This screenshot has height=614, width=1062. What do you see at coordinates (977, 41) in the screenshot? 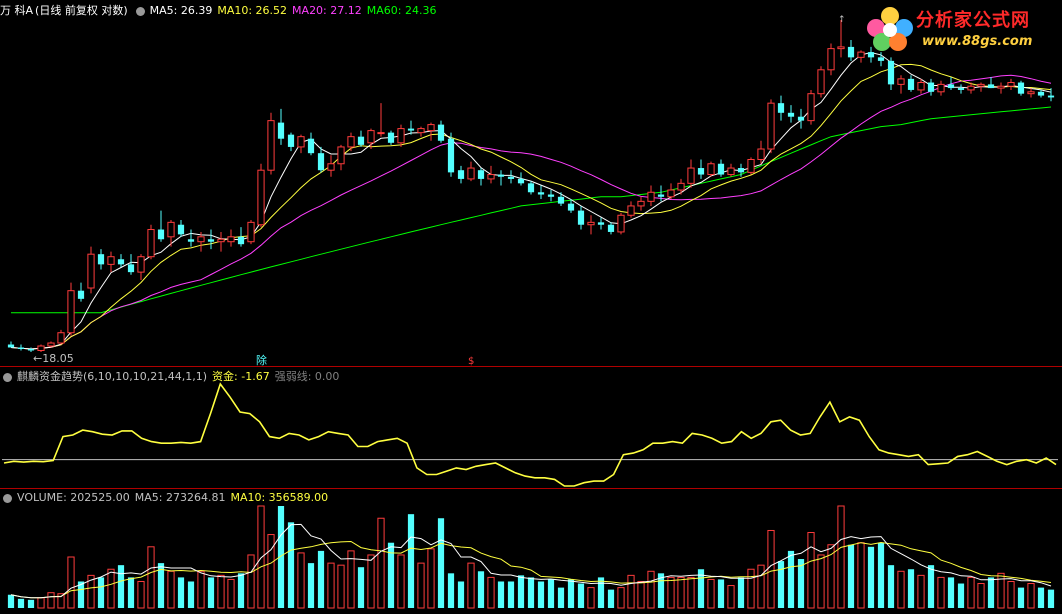
I see `logo-url: www.88gs.com` at bounding box center [977, 41].